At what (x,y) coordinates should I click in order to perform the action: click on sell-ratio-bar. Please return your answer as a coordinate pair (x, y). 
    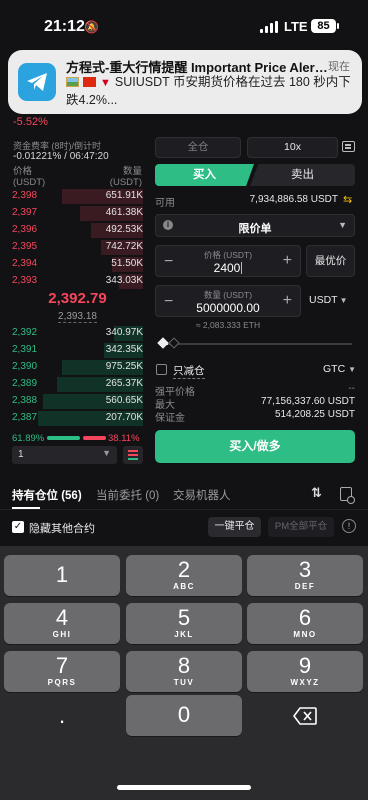
    Looking at the image, I should click on (94, 438).